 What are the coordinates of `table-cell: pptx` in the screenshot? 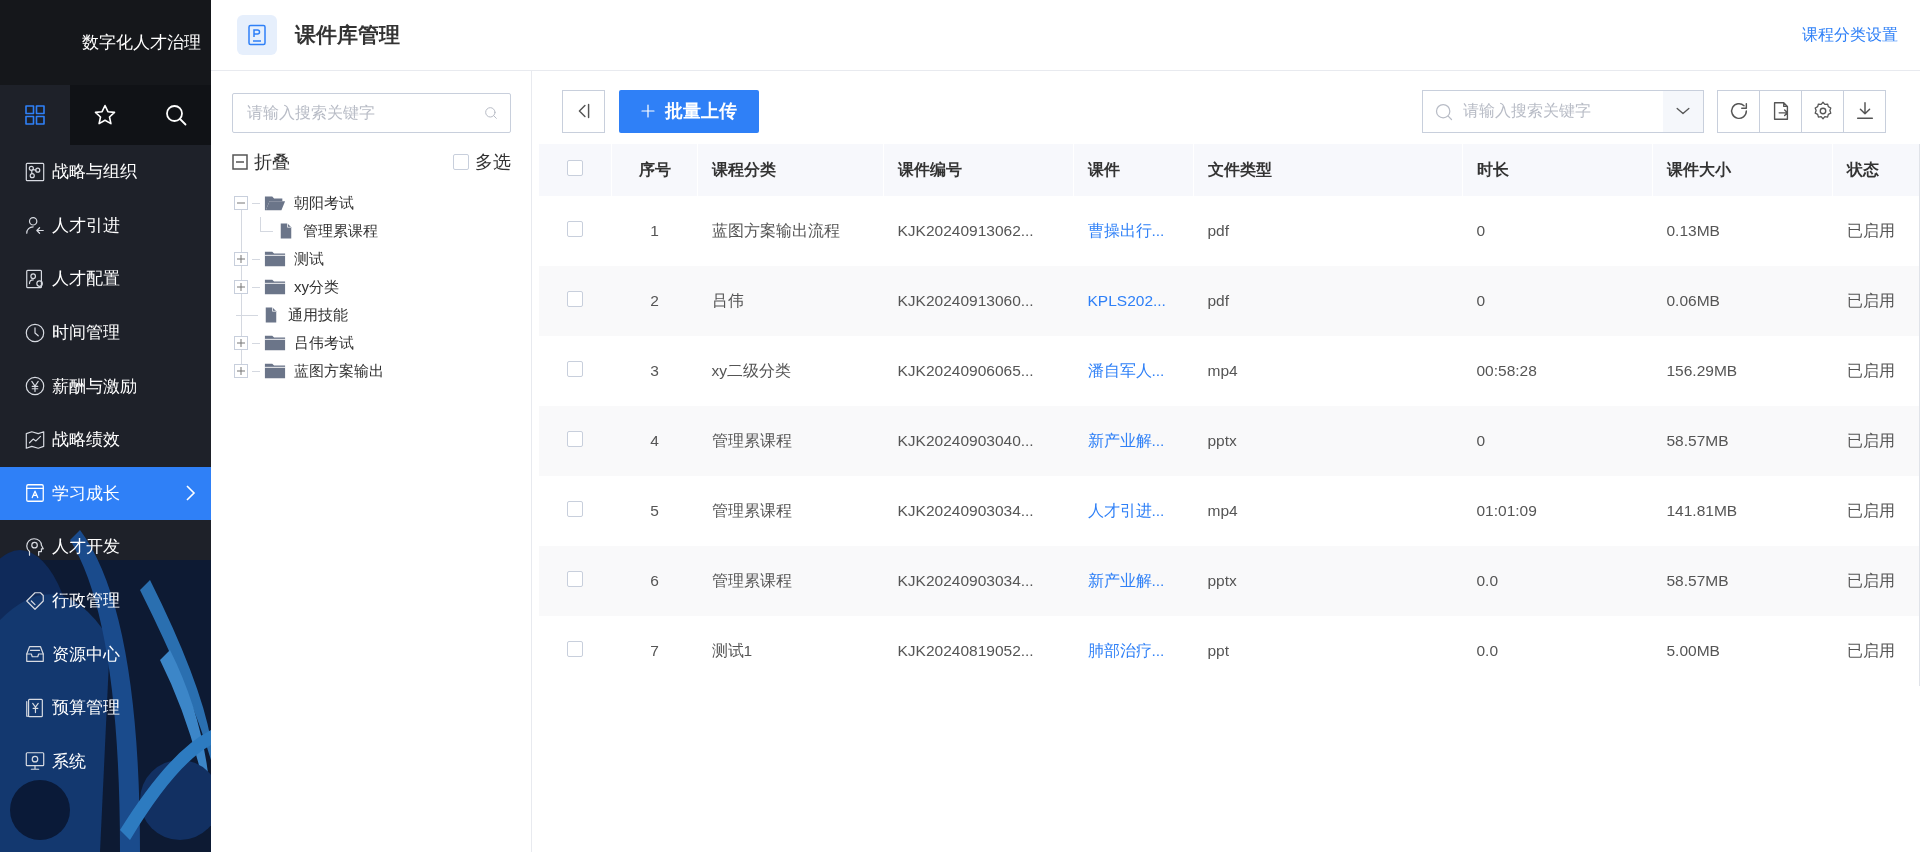 It's located at (1328, 581).